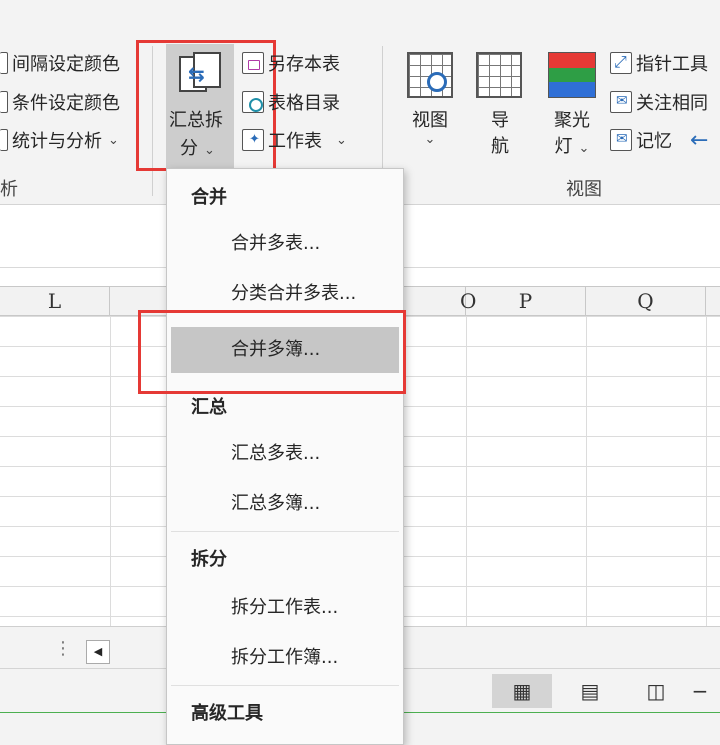  Describe the element at coordinates (590, 691) in the screenshot. I see `page-layout-view-button: ▤` at that location.